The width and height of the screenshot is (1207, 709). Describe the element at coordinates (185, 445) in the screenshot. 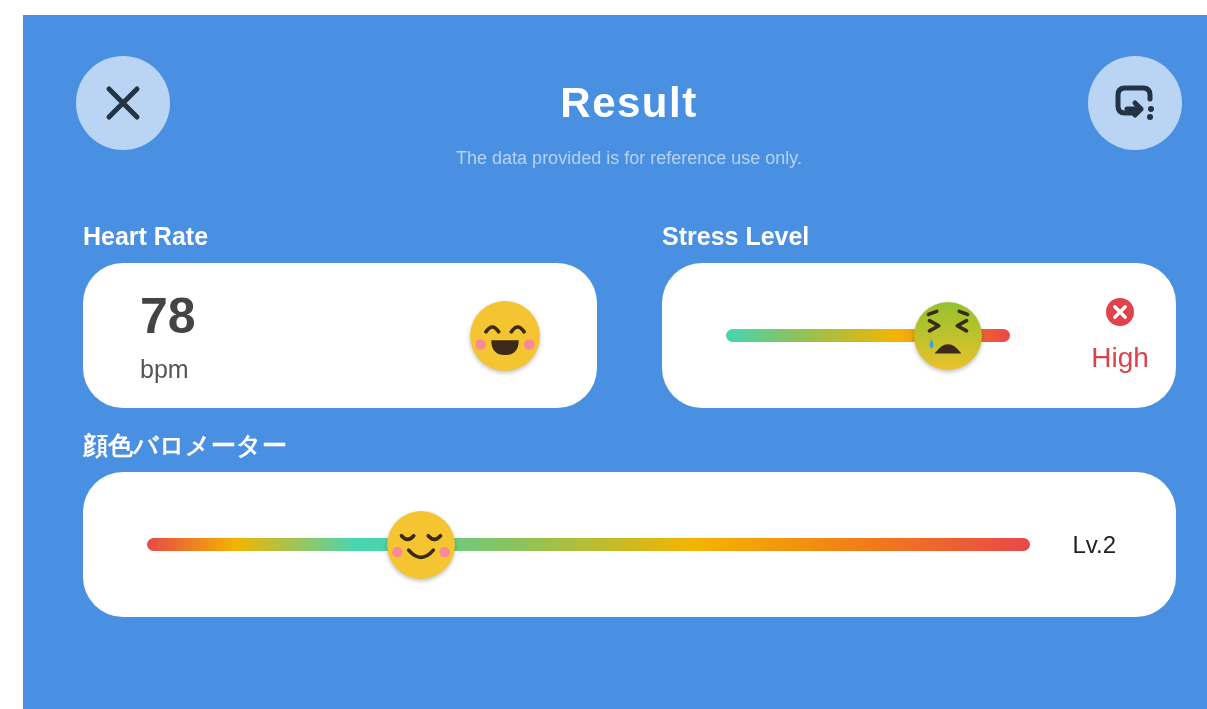

I see `section-label: 顔色バロメーター` at that location.